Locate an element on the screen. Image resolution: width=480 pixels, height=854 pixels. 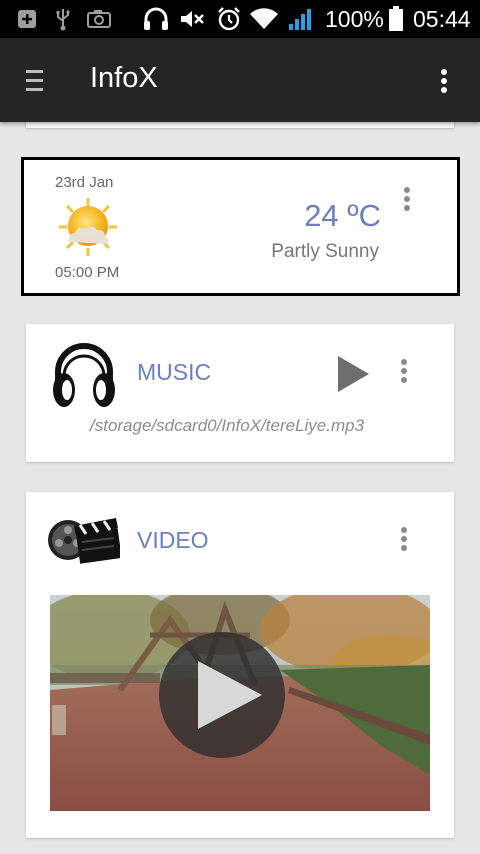
play-icon is located at coordinates (353, 374).